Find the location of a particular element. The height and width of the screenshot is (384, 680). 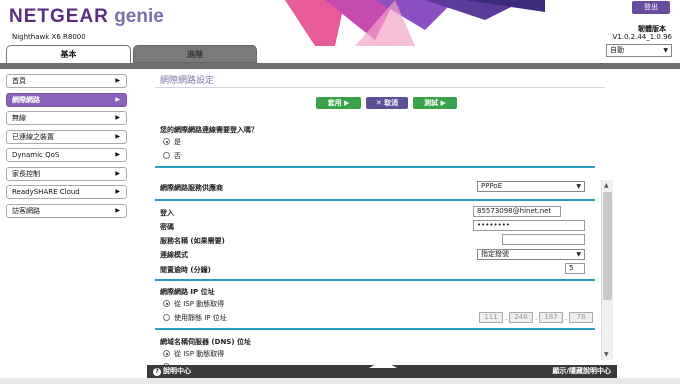

login-input: 85573098@hinet.net is located at coordinates (517, 211).